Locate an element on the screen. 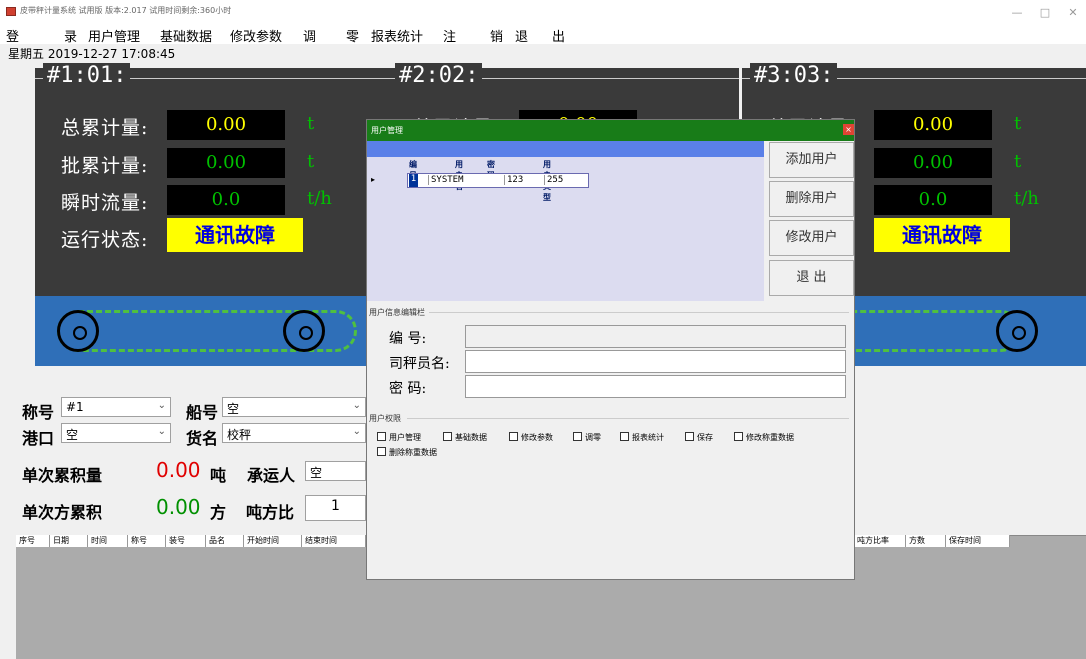 The image size is (1086, 659). menu-report: 报表统计 is located at coordinates (397, 35).